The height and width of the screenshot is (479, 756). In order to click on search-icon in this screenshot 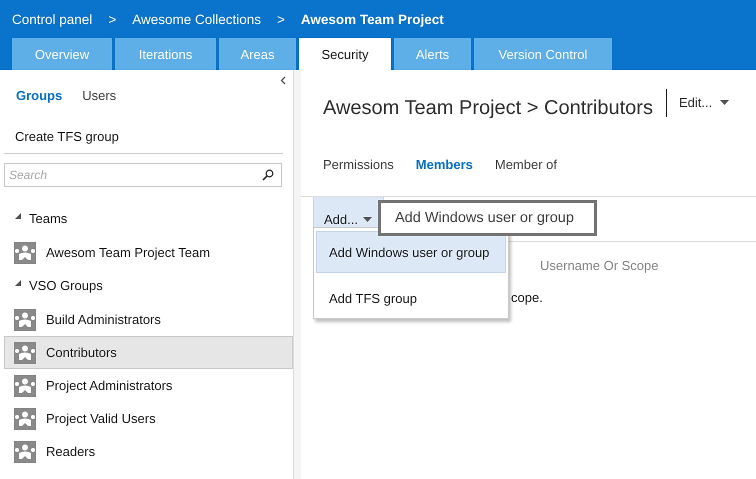, I will do `click(268, 175)`.